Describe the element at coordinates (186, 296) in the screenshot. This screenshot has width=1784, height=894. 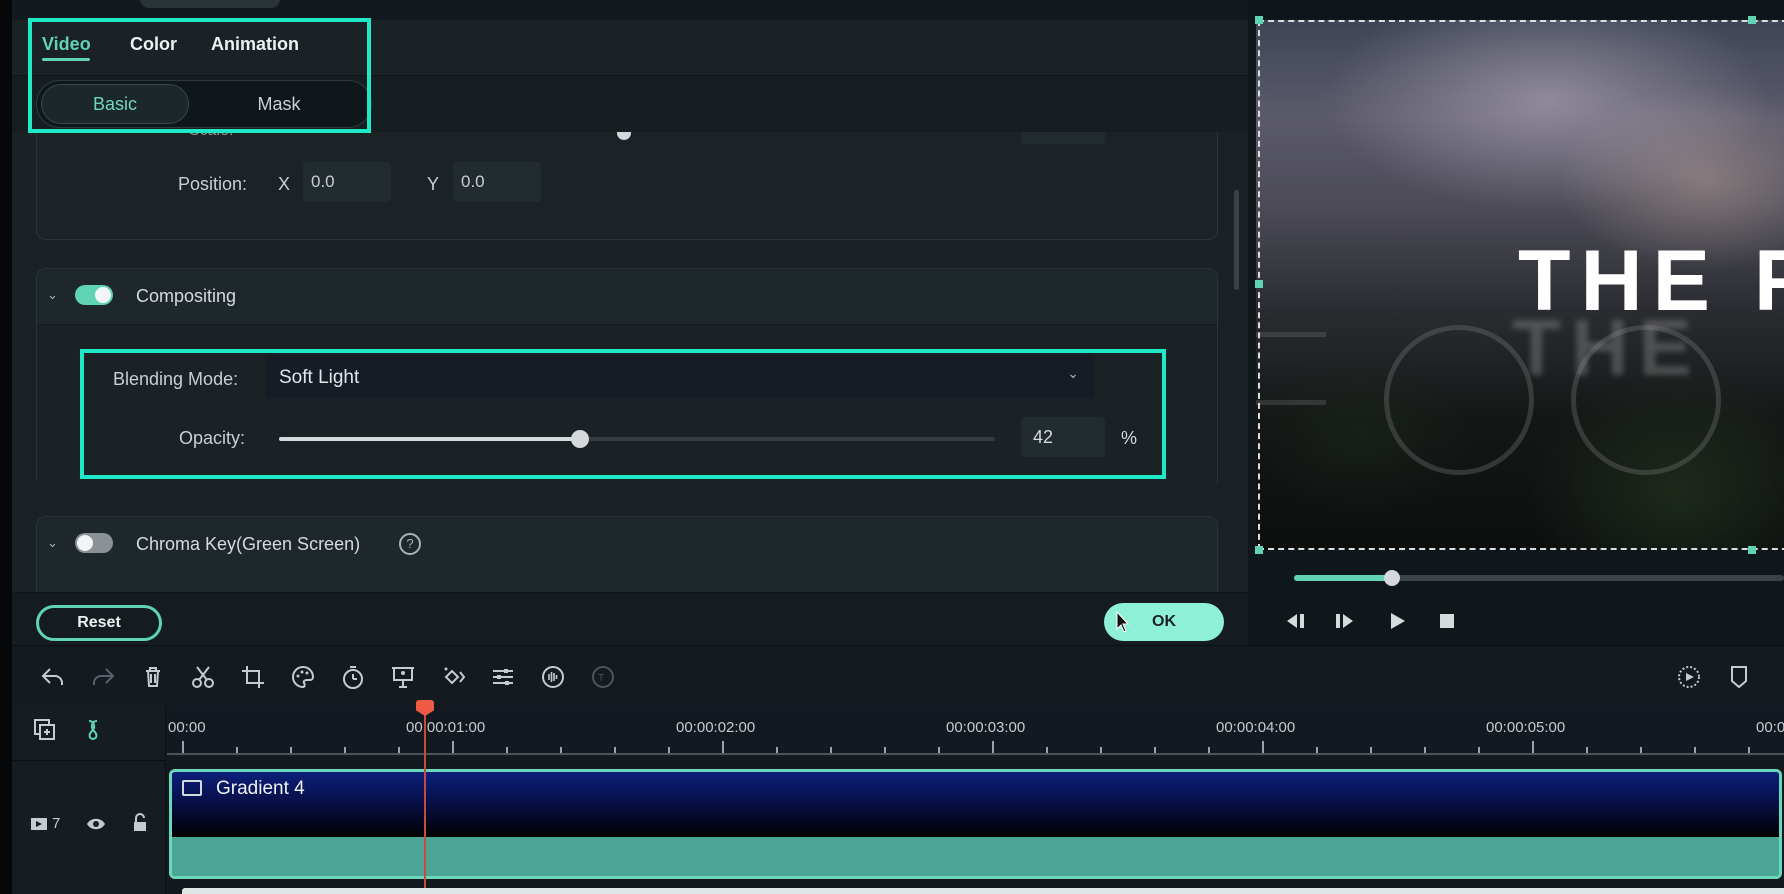
I see `compositing-title: Compositing` at that location.